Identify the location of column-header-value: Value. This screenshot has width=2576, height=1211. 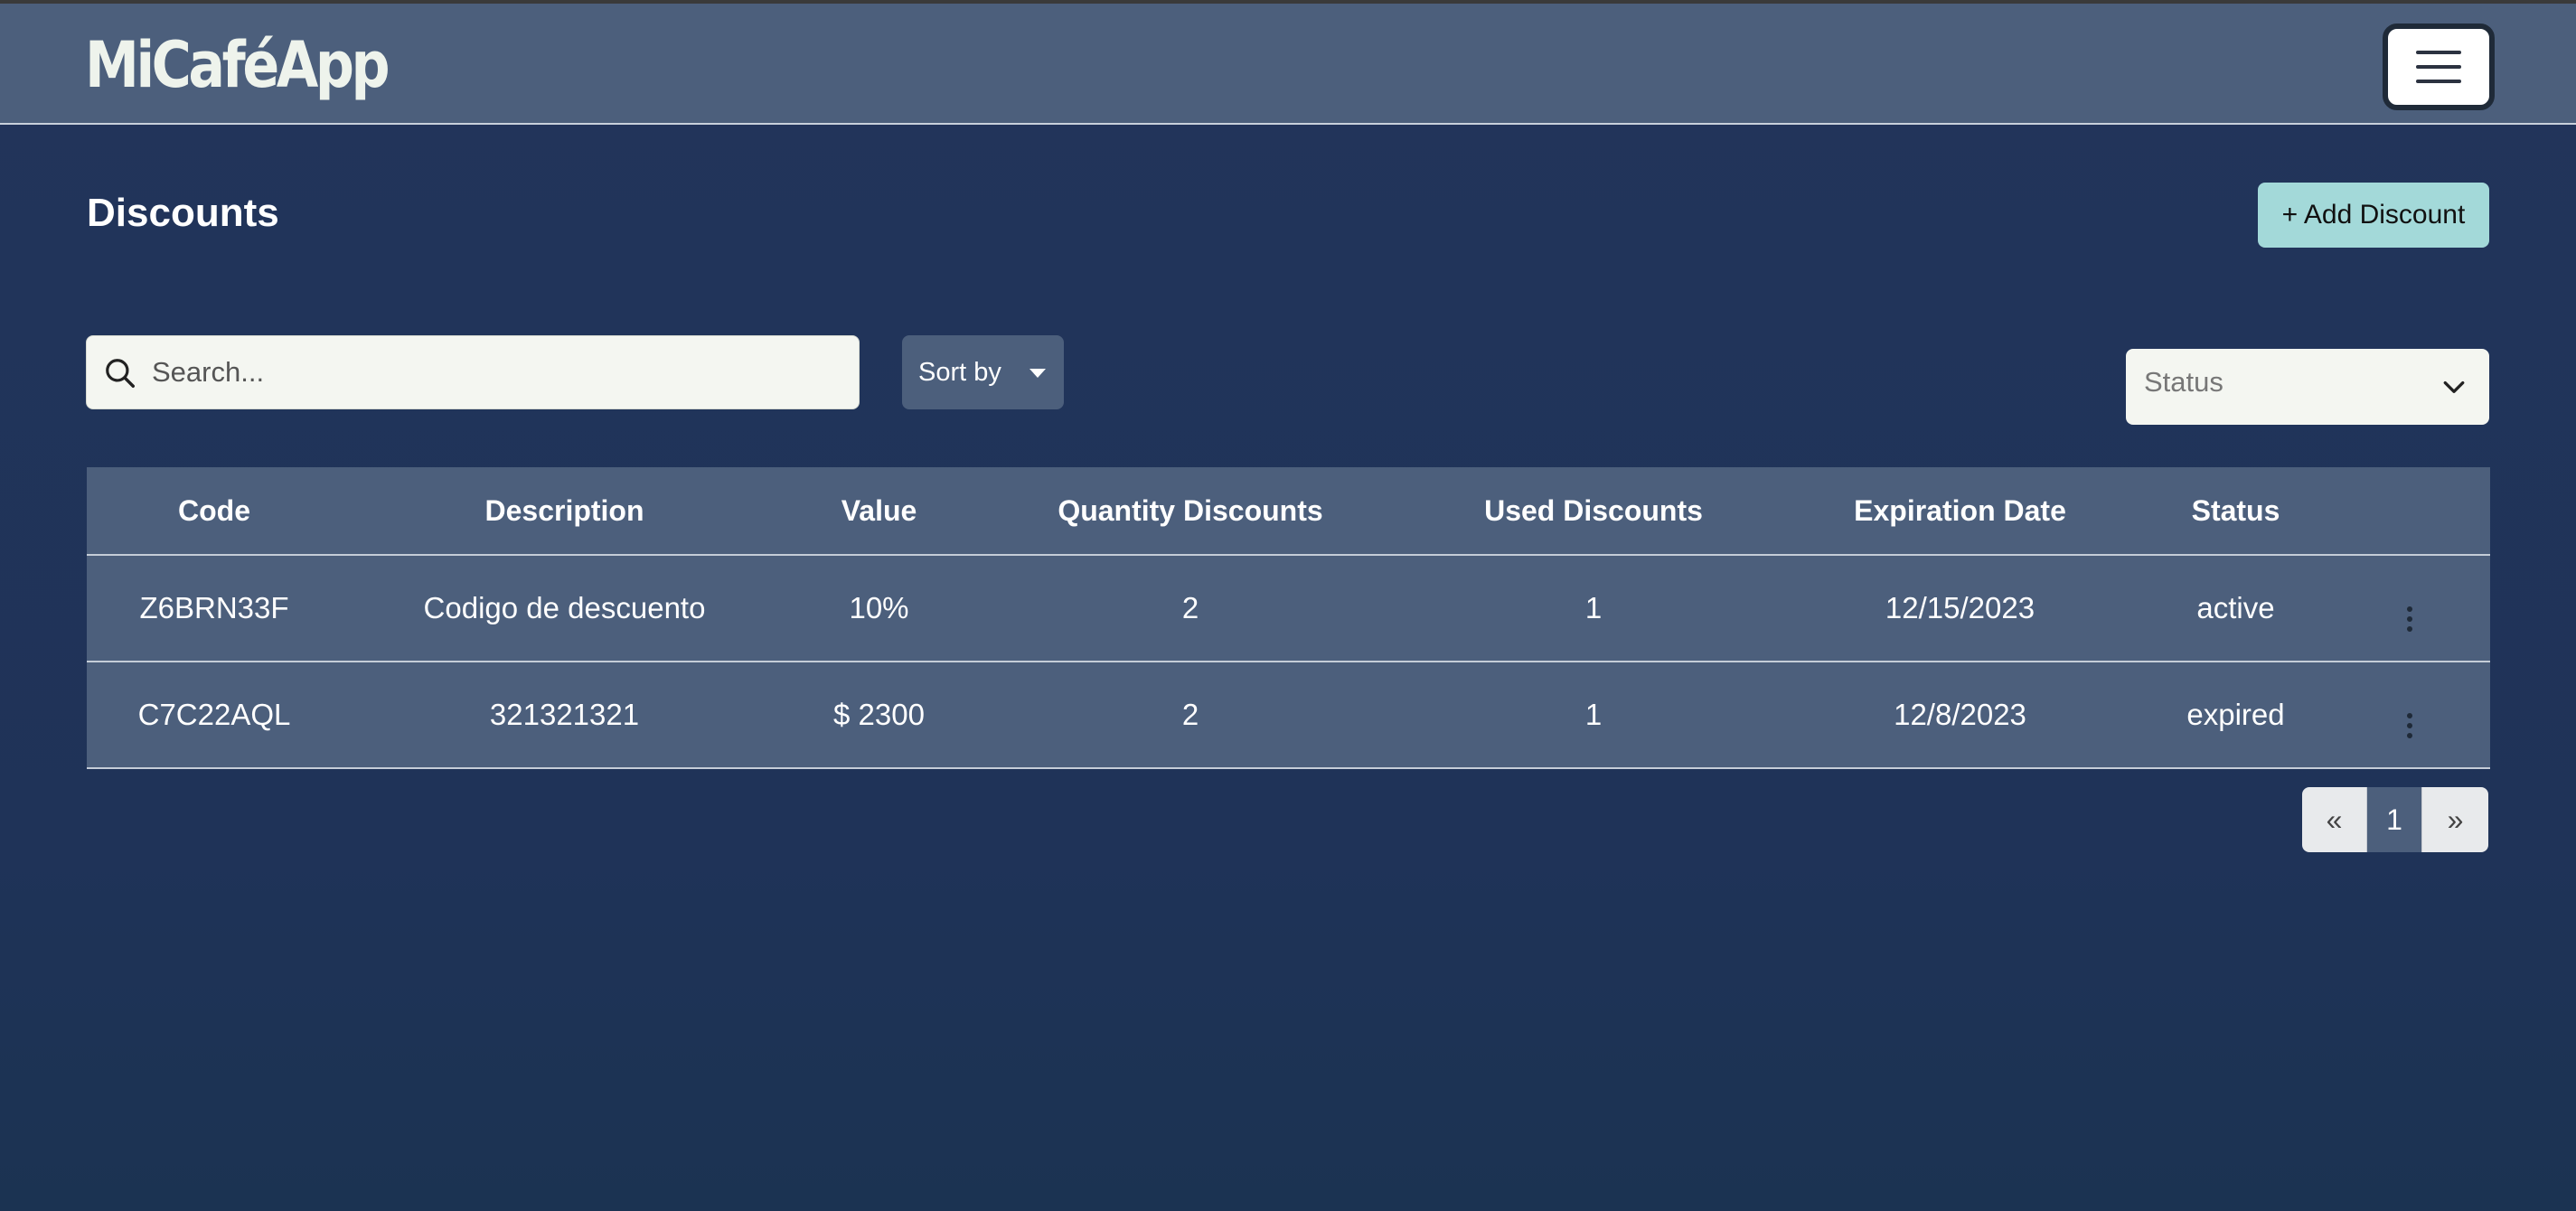
(879, 511).